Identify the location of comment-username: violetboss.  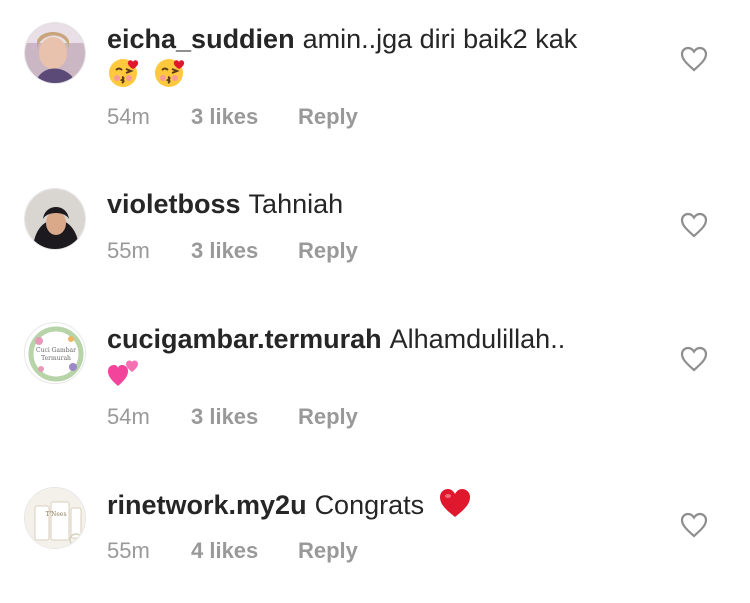
(174, 204).